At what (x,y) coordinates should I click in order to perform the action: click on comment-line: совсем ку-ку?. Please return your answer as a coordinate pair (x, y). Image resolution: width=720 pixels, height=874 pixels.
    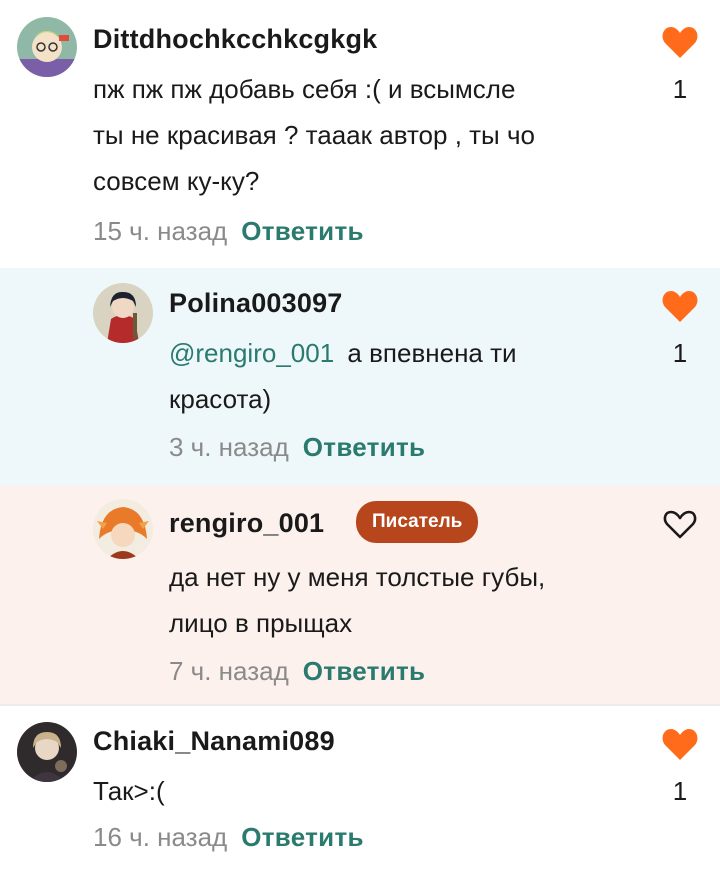
    Looking at the image, I should click on (176, 181).